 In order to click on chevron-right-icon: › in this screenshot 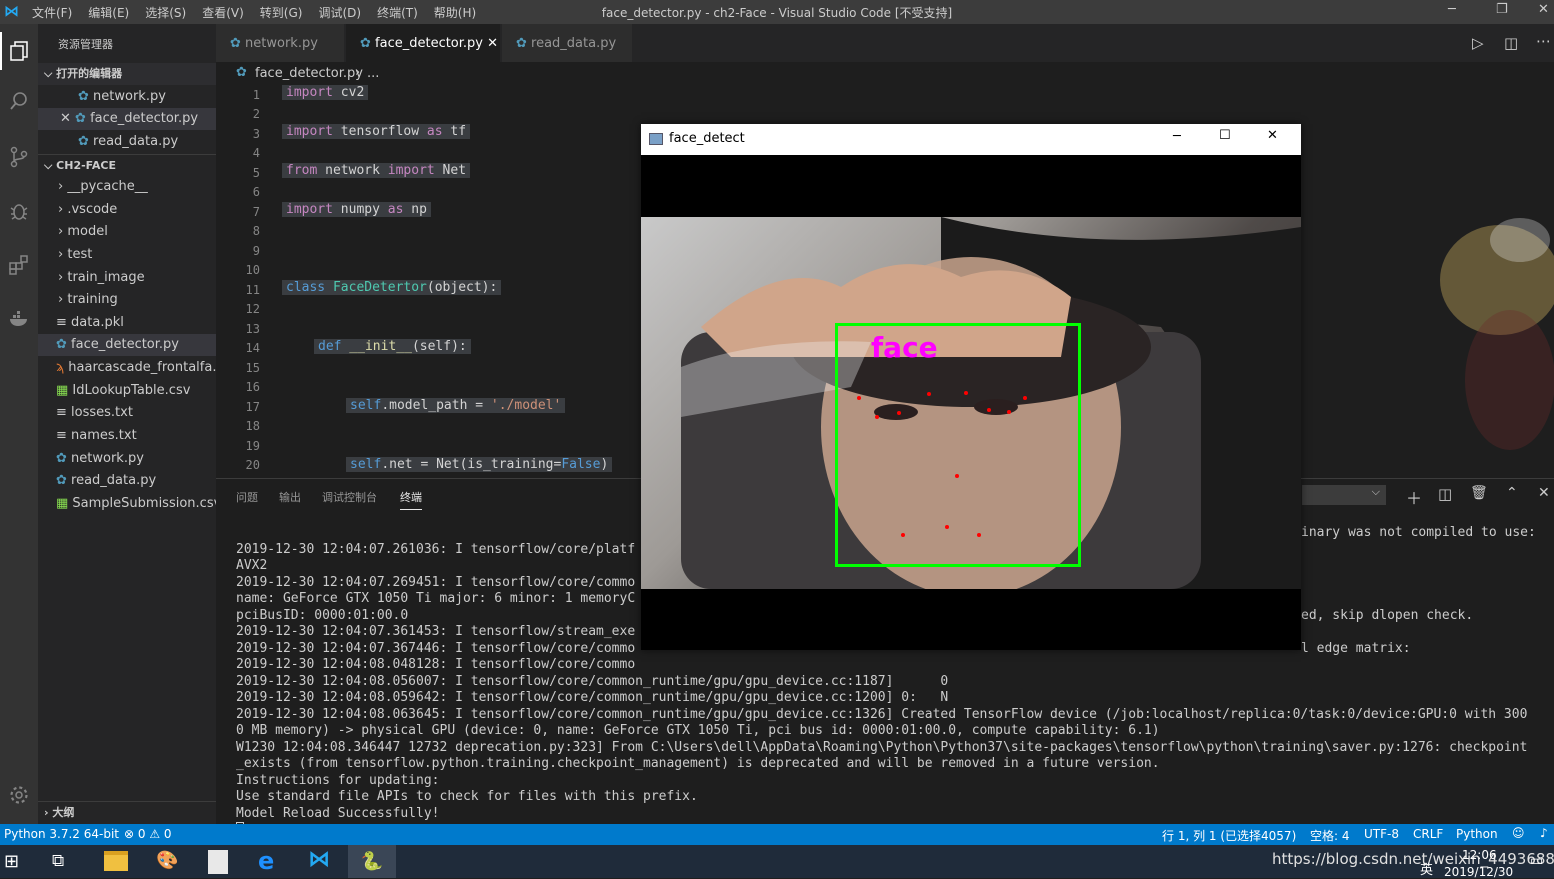, I will do `click(63, 186)`.